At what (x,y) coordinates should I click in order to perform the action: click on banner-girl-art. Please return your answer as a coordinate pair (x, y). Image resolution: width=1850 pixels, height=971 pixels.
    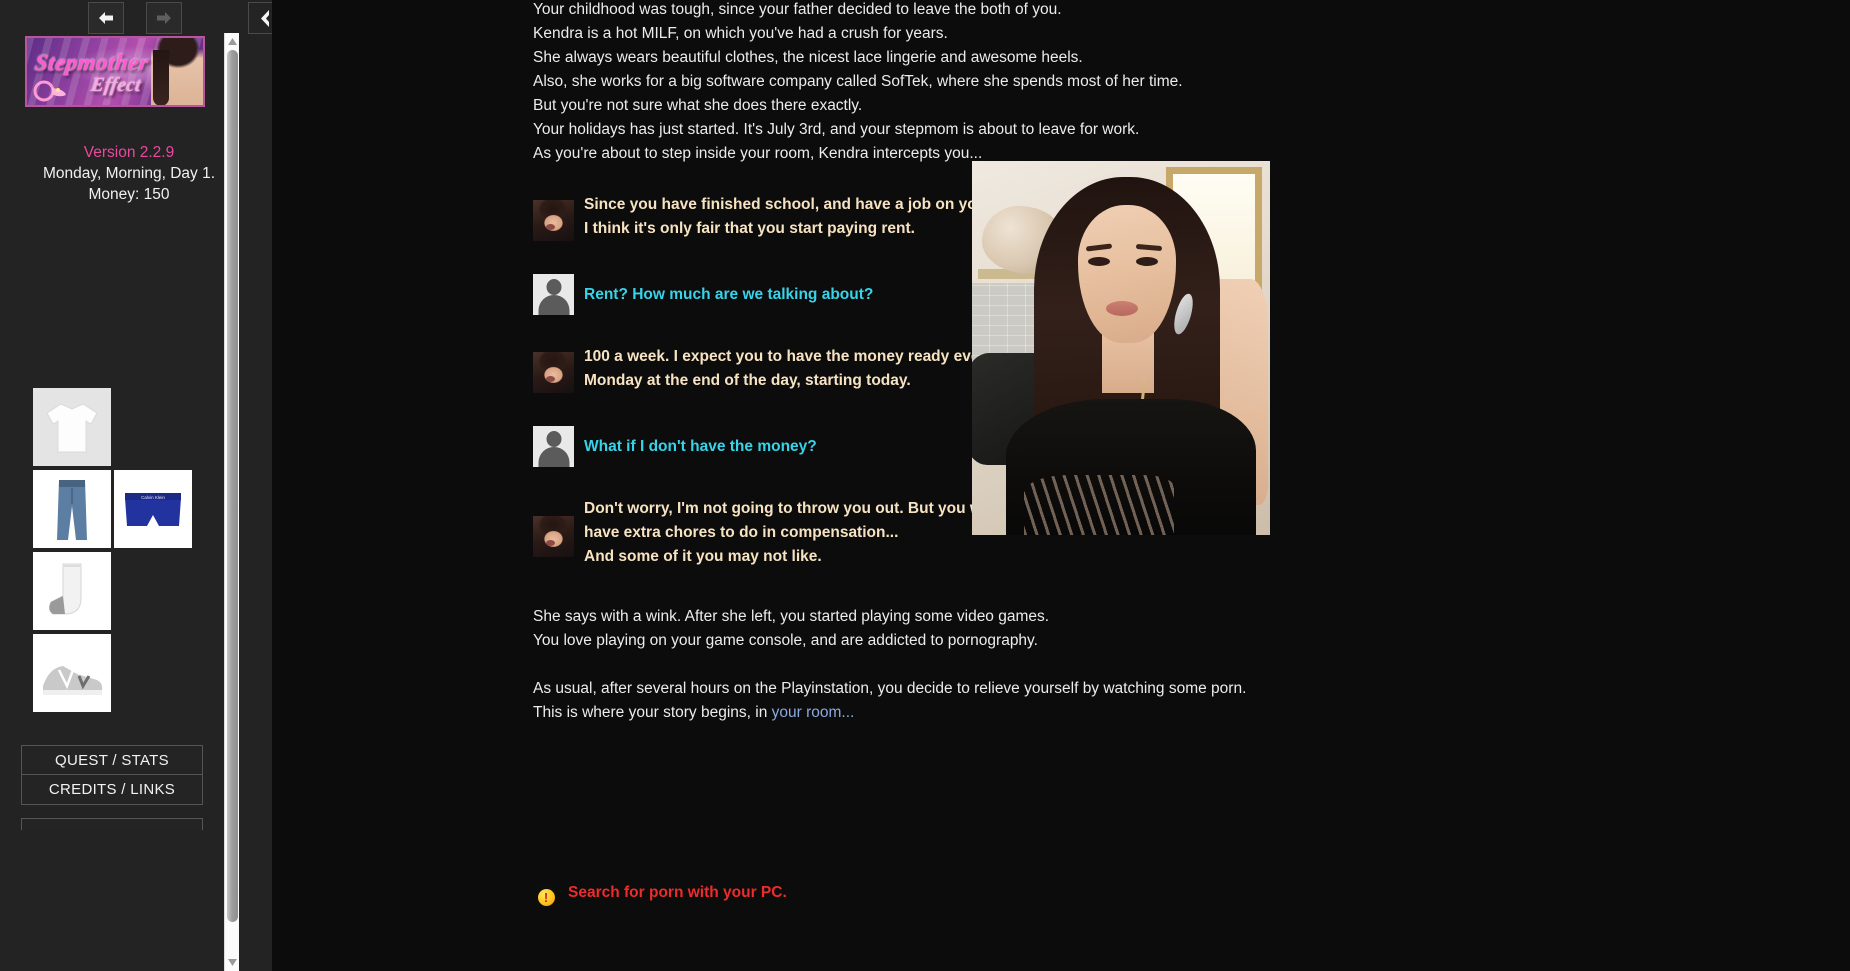
    Looking at the image, I should click on (177, 71).